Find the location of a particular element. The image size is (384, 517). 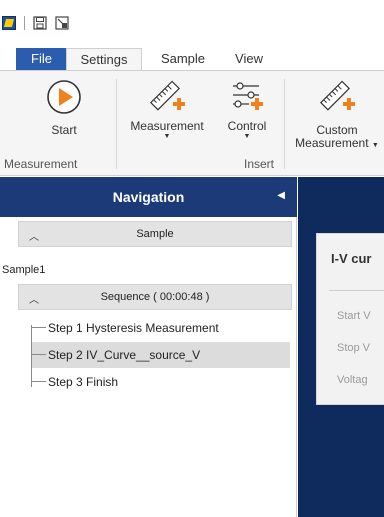

measurement-button: Measurement ▼ is located at coordinates (167, 109).